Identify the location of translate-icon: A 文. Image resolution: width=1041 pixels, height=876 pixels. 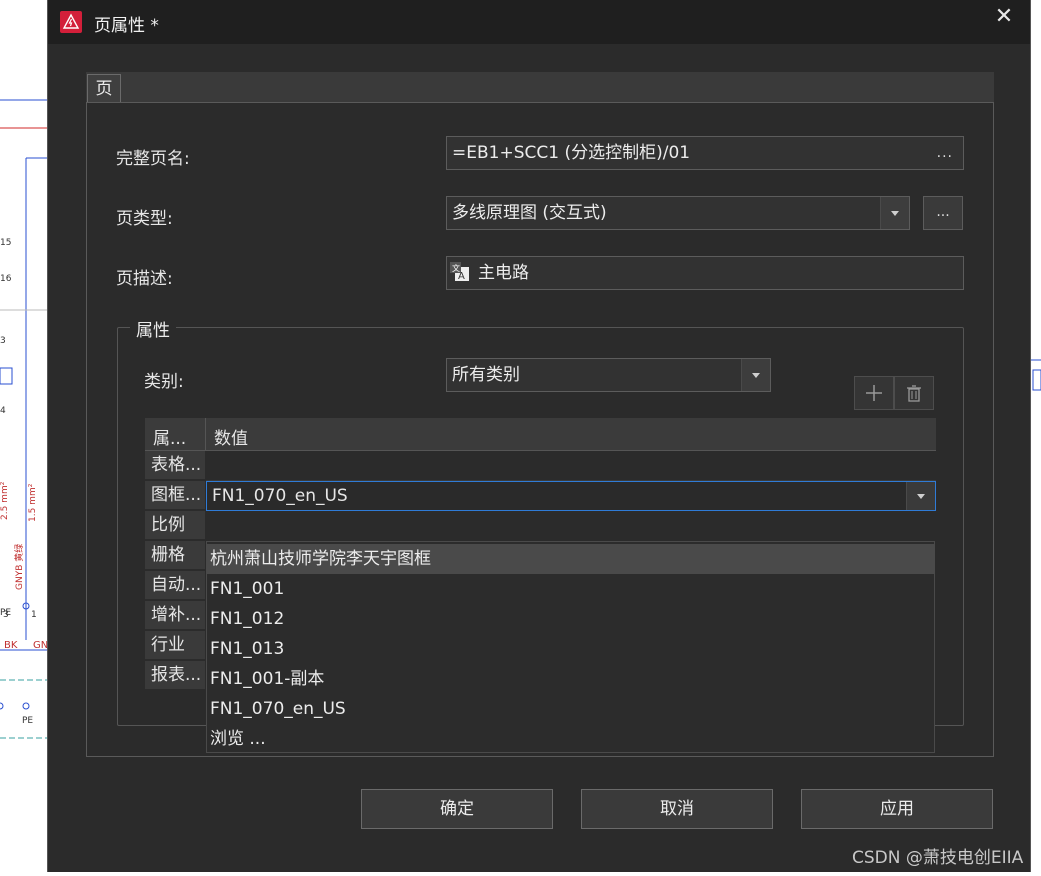
(460, 272).